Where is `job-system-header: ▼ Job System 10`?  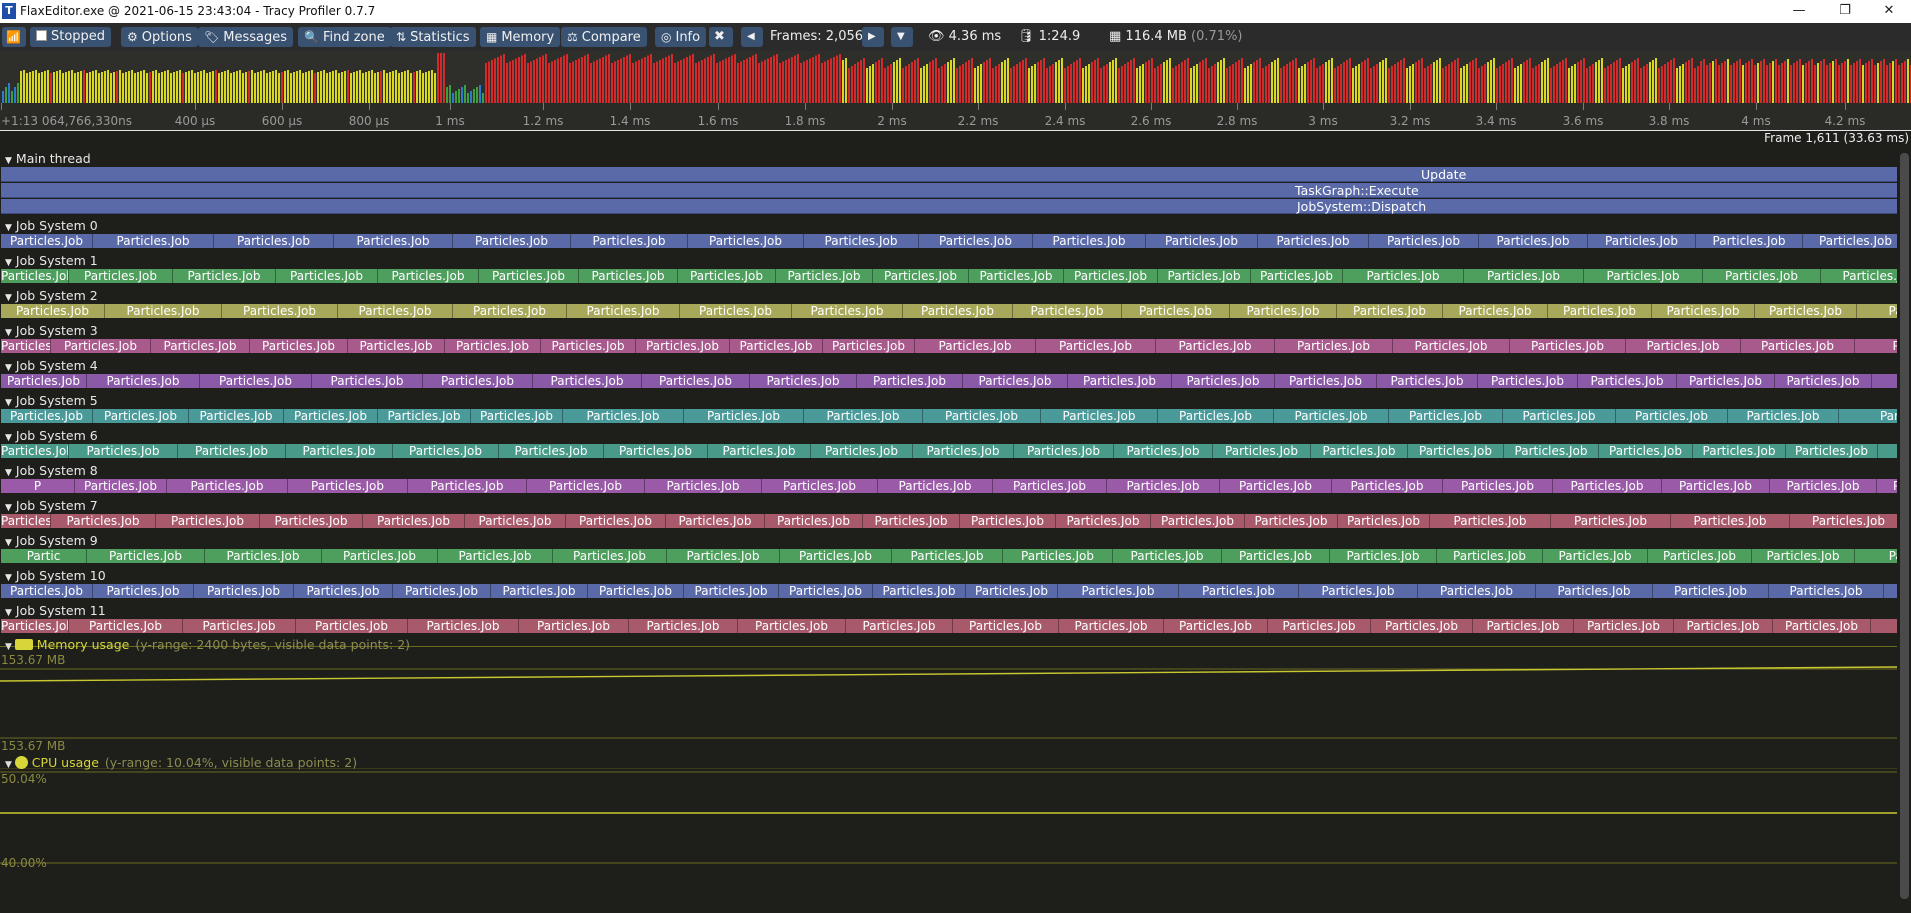 job-system-header: ▼ Job System 10 is located at coordinates (55, 576).